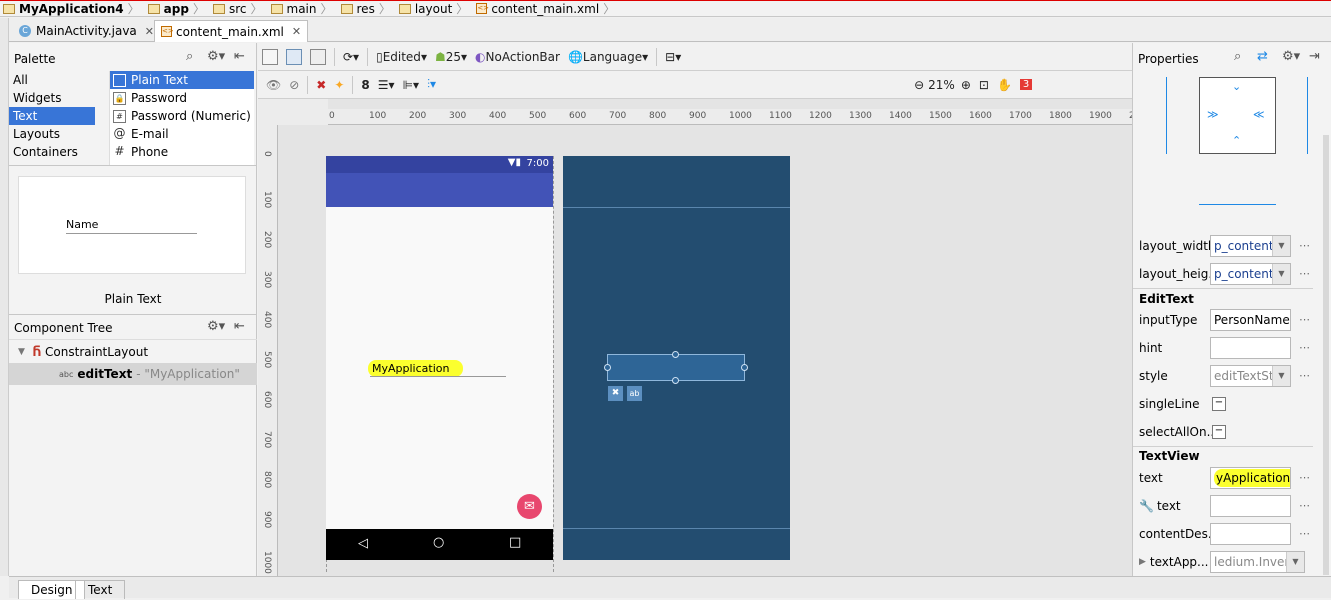  What do you see at coordinates (517, 57) in the screenshot?
I see `theme-dropdown: ◐ NoActionBar` at bounding box center [517, 57].